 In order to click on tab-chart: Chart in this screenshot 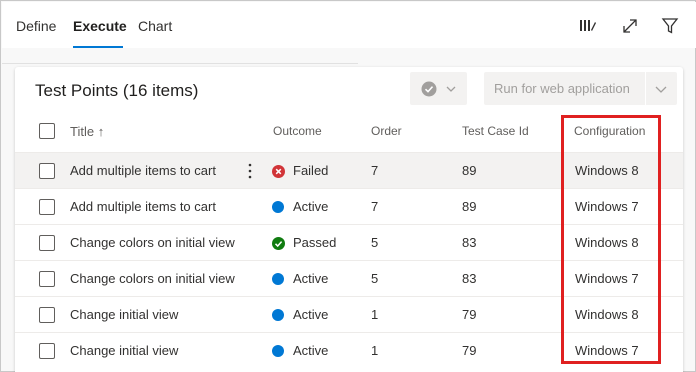, I will do `click(155, 26)`.